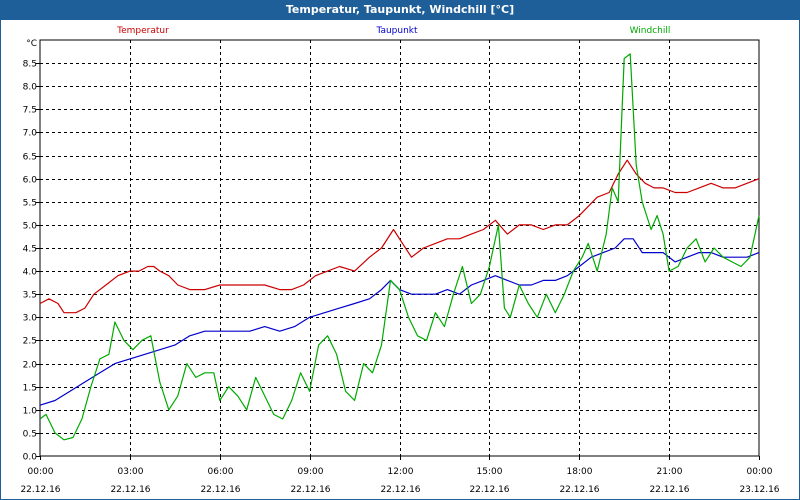  Describe the element at coordinates (142, 31) in the screenshot. I see `legend-entry-temperatur: Temperatur` at that location.